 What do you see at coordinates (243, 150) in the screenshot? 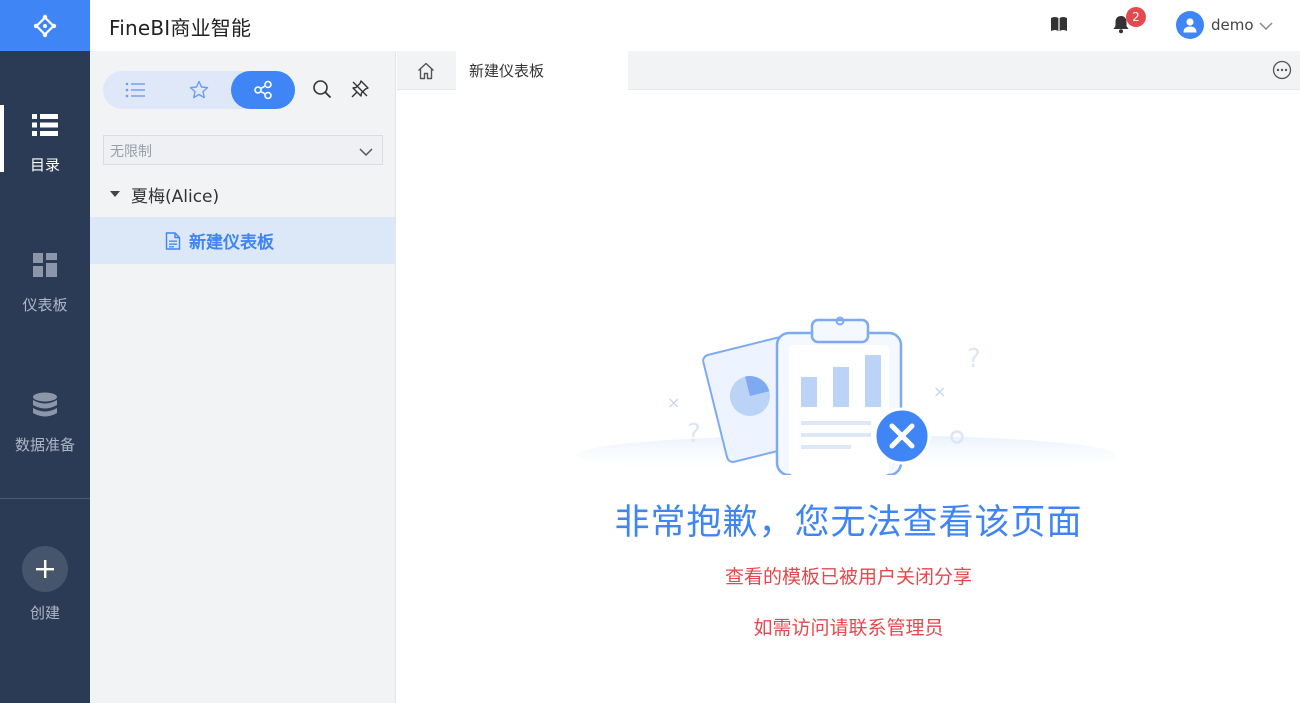
I see `filter-select: 无限制` at bounding box center [243, 150].